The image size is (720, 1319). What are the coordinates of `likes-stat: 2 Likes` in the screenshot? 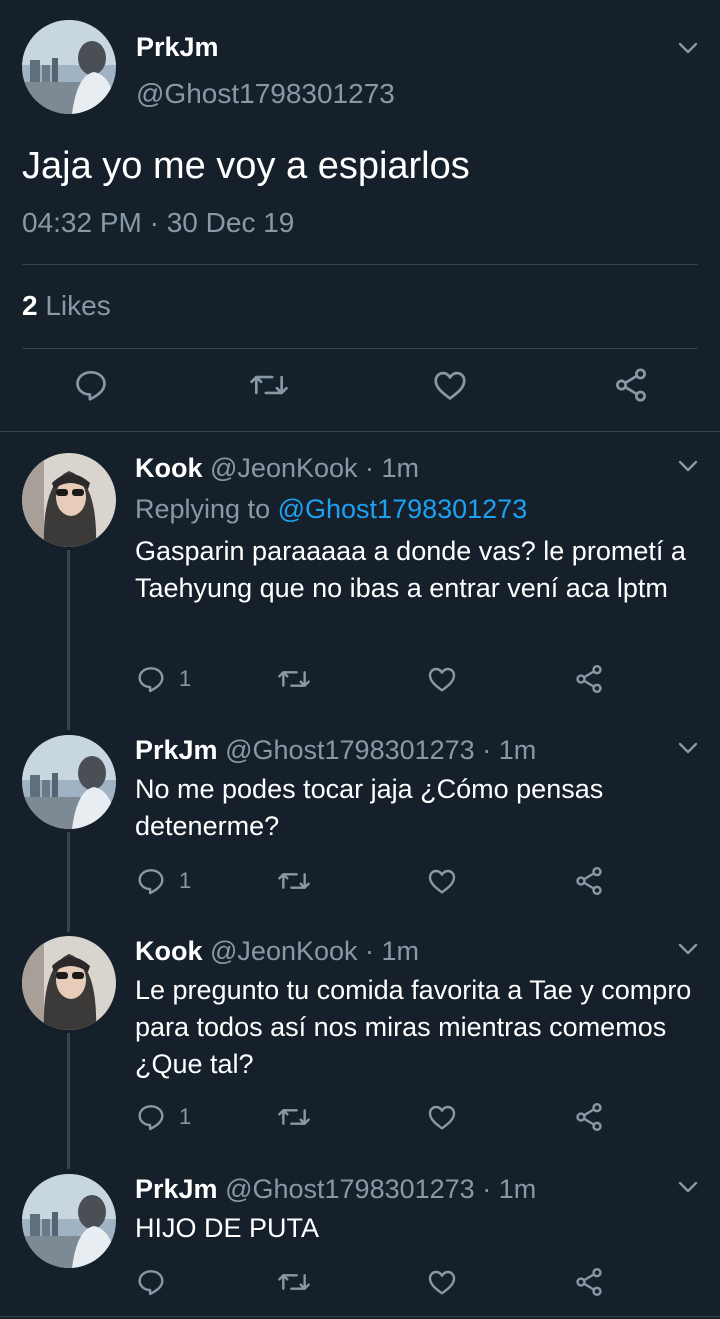 It's located at (66, 306).